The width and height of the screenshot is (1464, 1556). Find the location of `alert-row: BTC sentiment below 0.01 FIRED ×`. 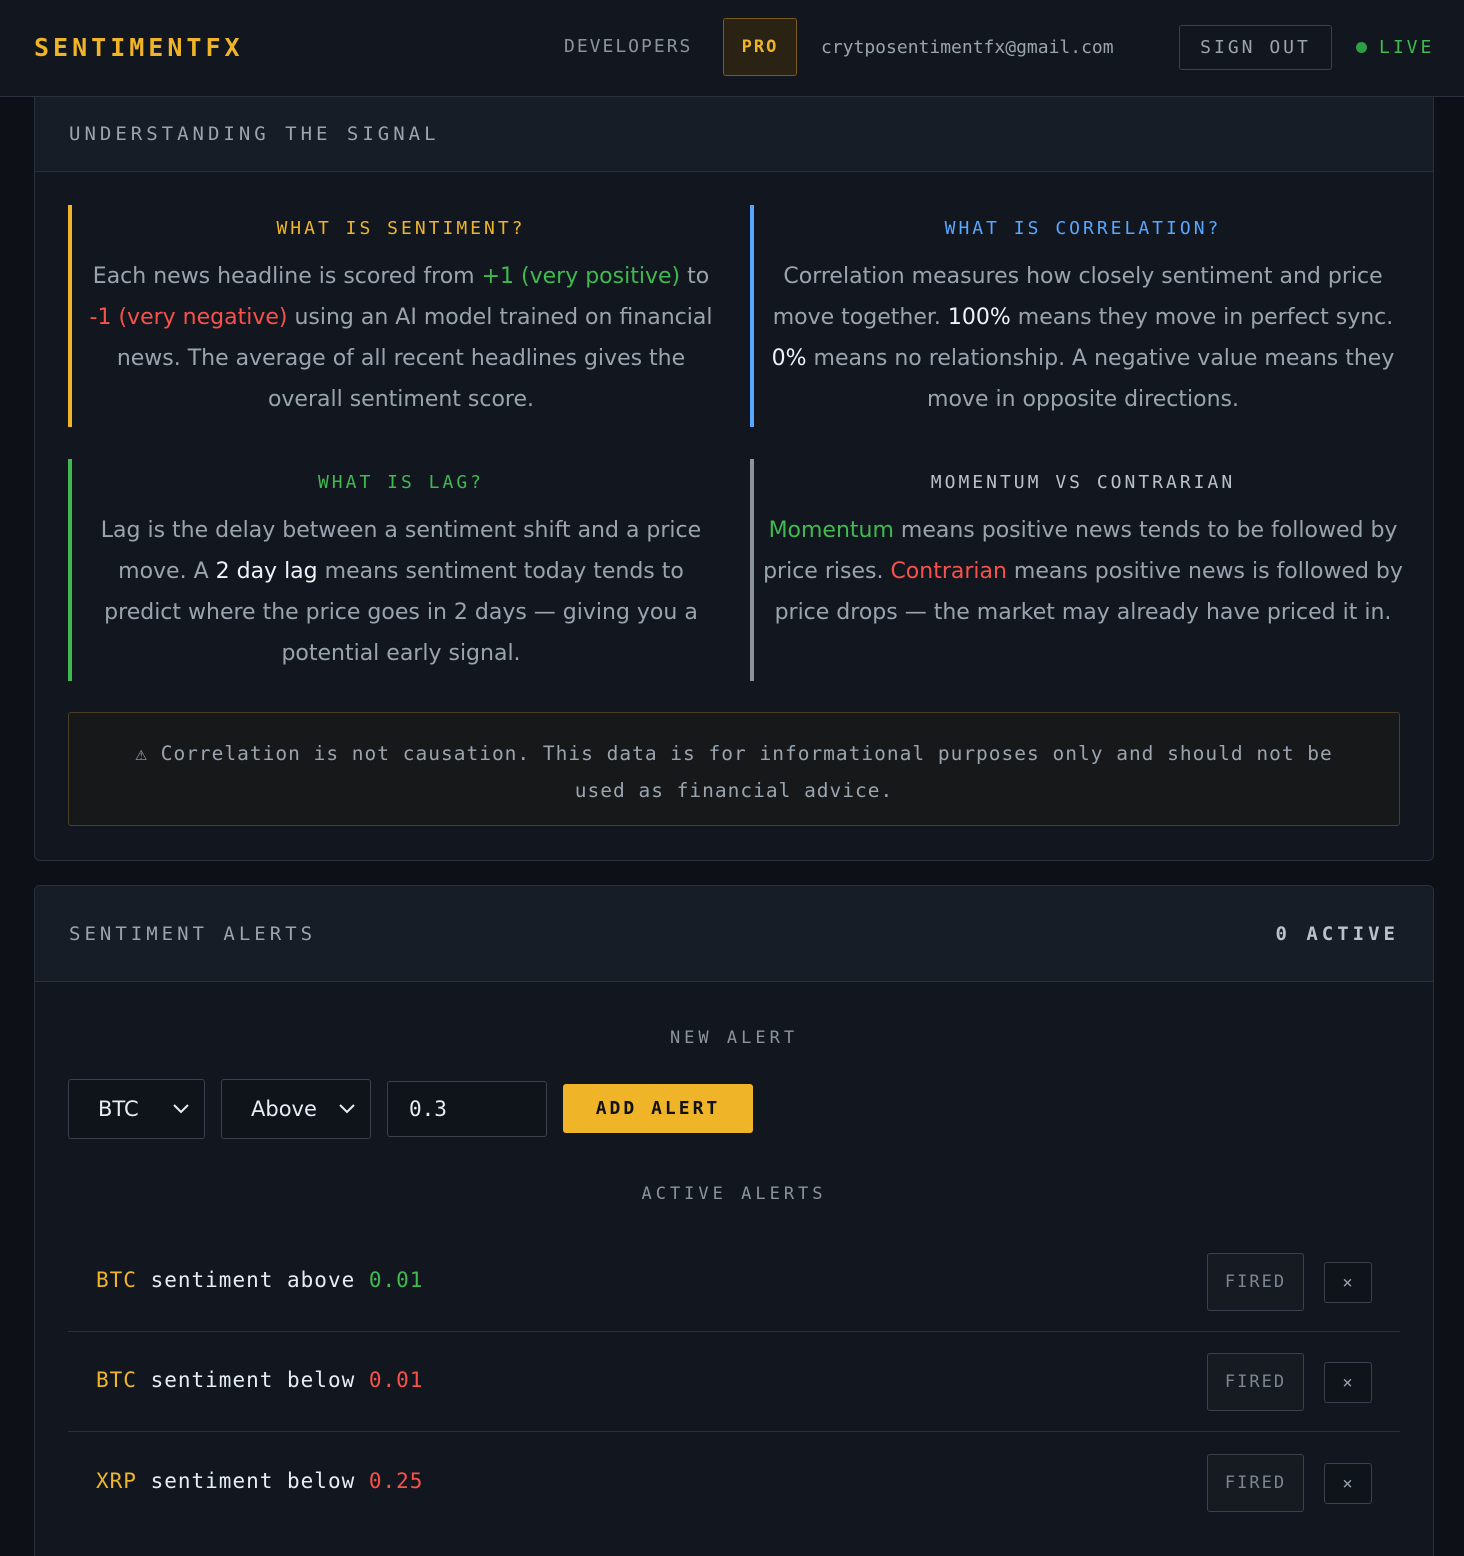

alert-row: BTC sentiment below 0.01 FIRED × is located at coordinates (734, 1382).